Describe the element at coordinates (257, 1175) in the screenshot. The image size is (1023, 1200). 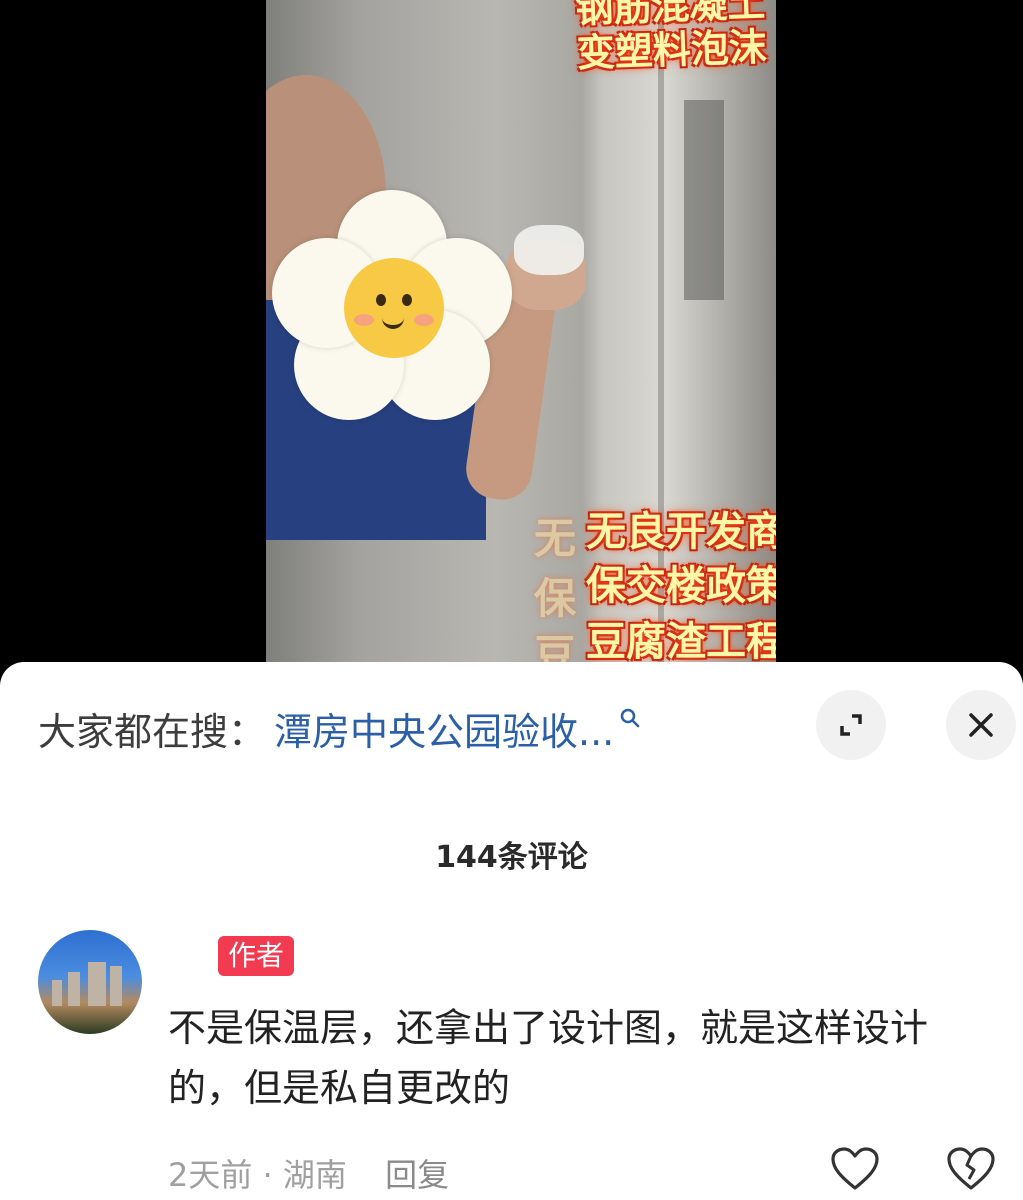
I see `comment-time-location: 2天前 · 湖南` at that location.